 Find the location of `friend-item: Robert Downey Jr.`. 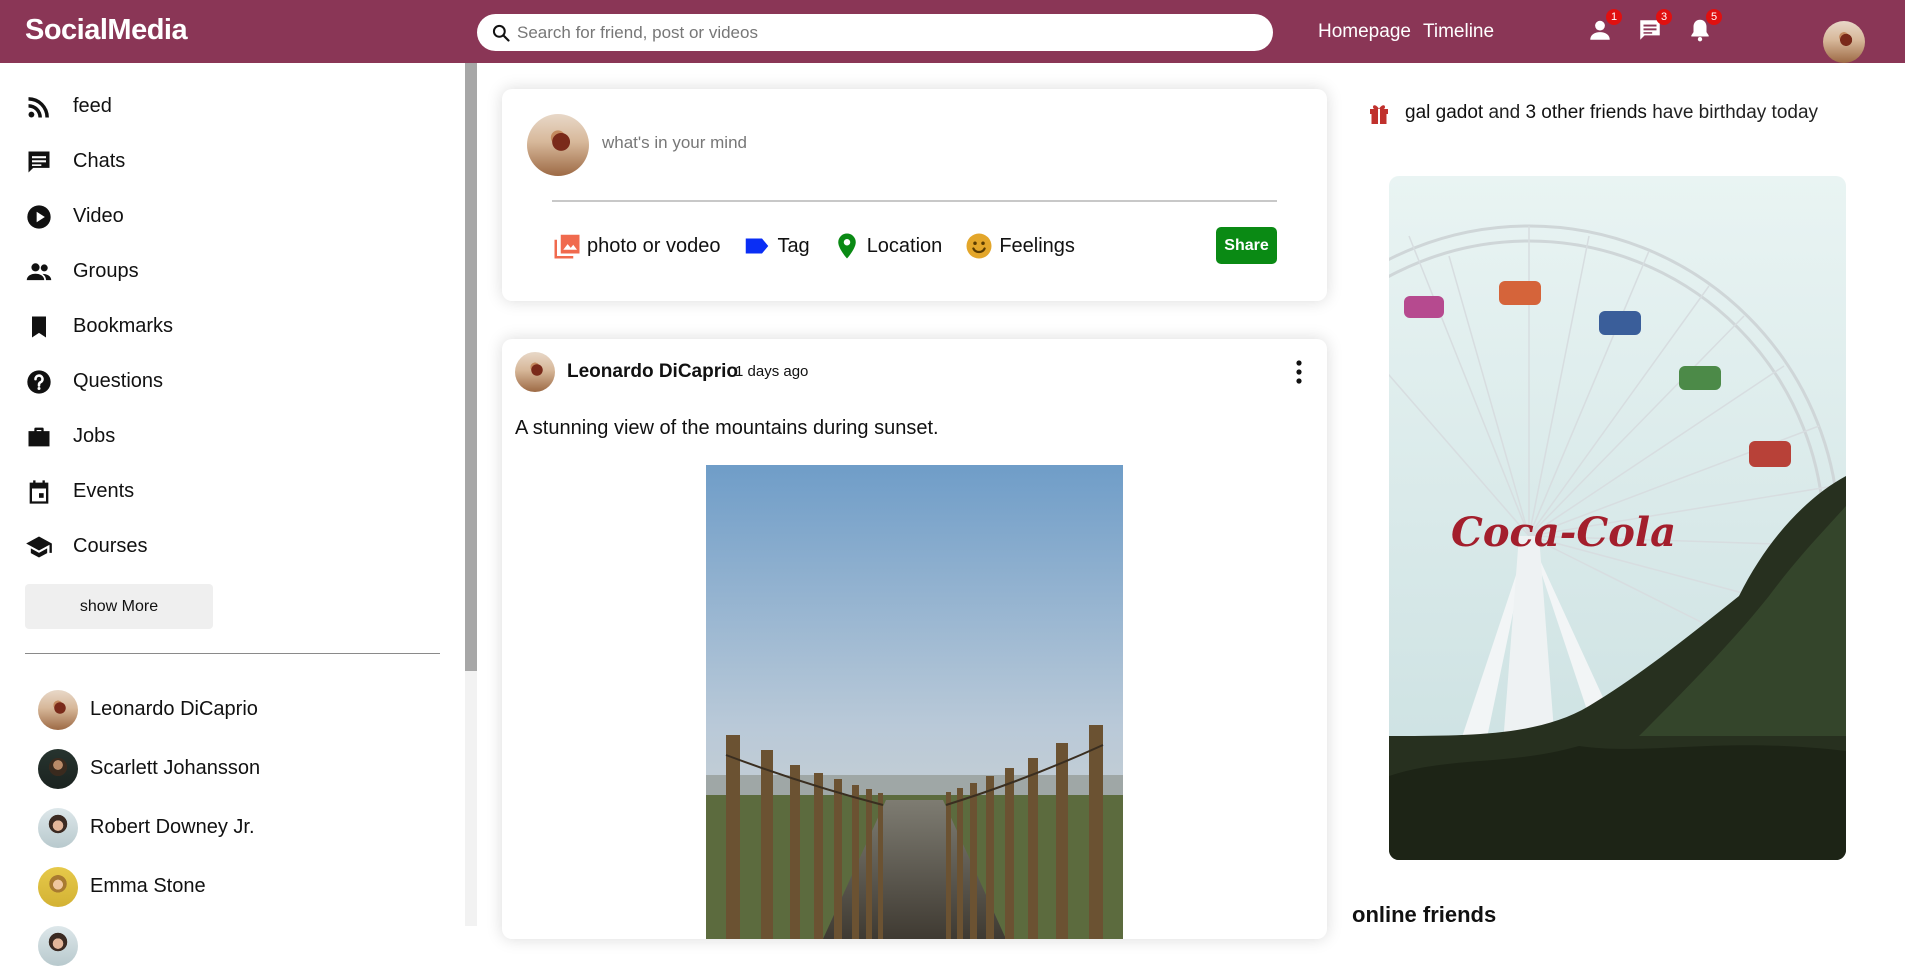

friend-item: Robert Downey Jr. is located at coordinates (149, 827).